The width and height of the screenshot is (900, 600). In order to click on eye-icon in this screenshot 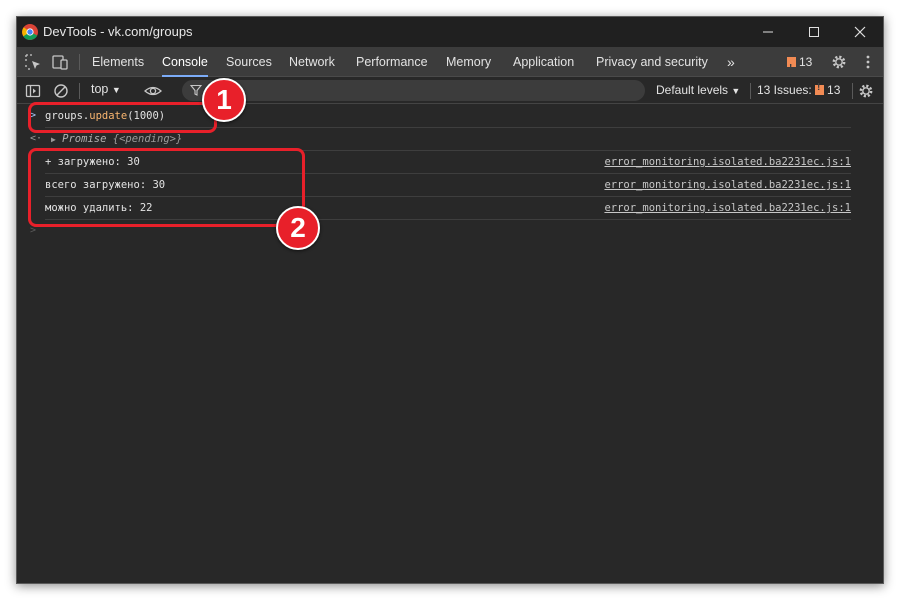, I will do `click(153, 91)`.